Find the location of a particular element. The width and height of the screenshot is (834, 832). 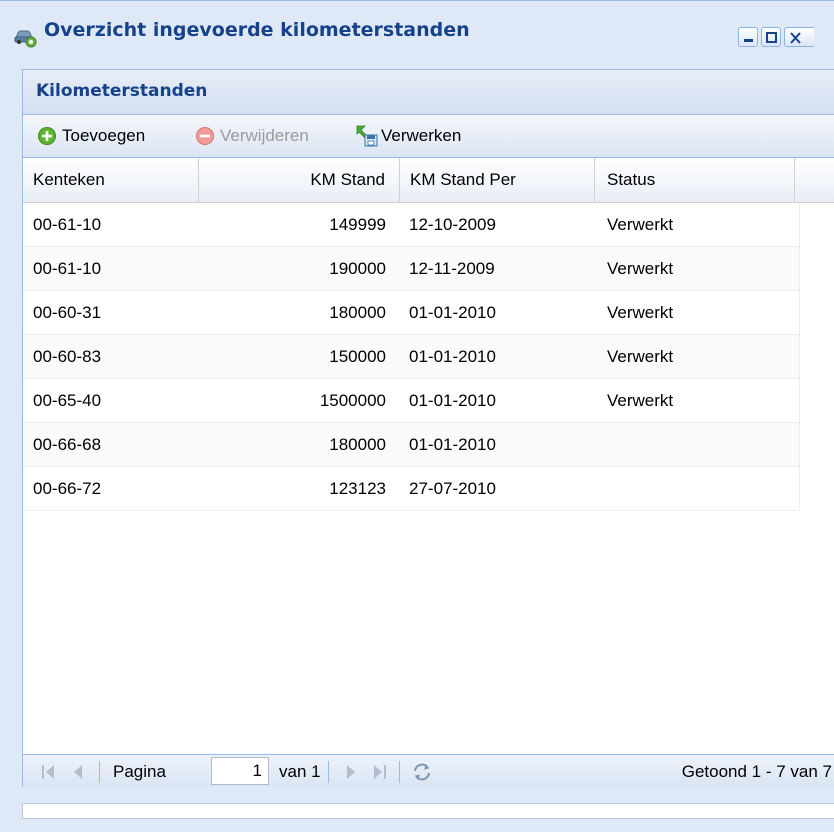

column-header-filler is located at coordinates (814, 180).